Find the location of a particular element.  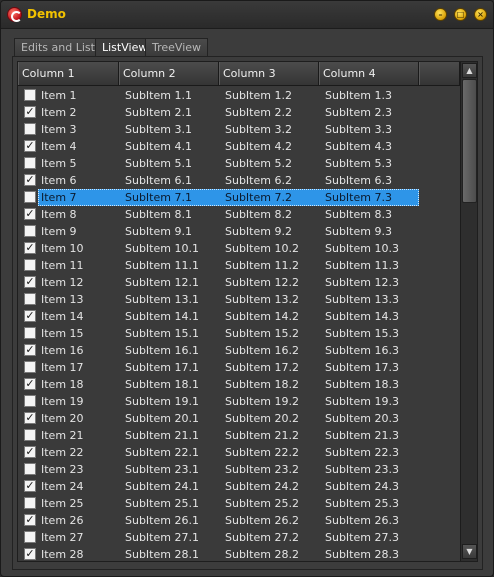

scroll-down-icon: ▼ is located at coordinates (469, 551).